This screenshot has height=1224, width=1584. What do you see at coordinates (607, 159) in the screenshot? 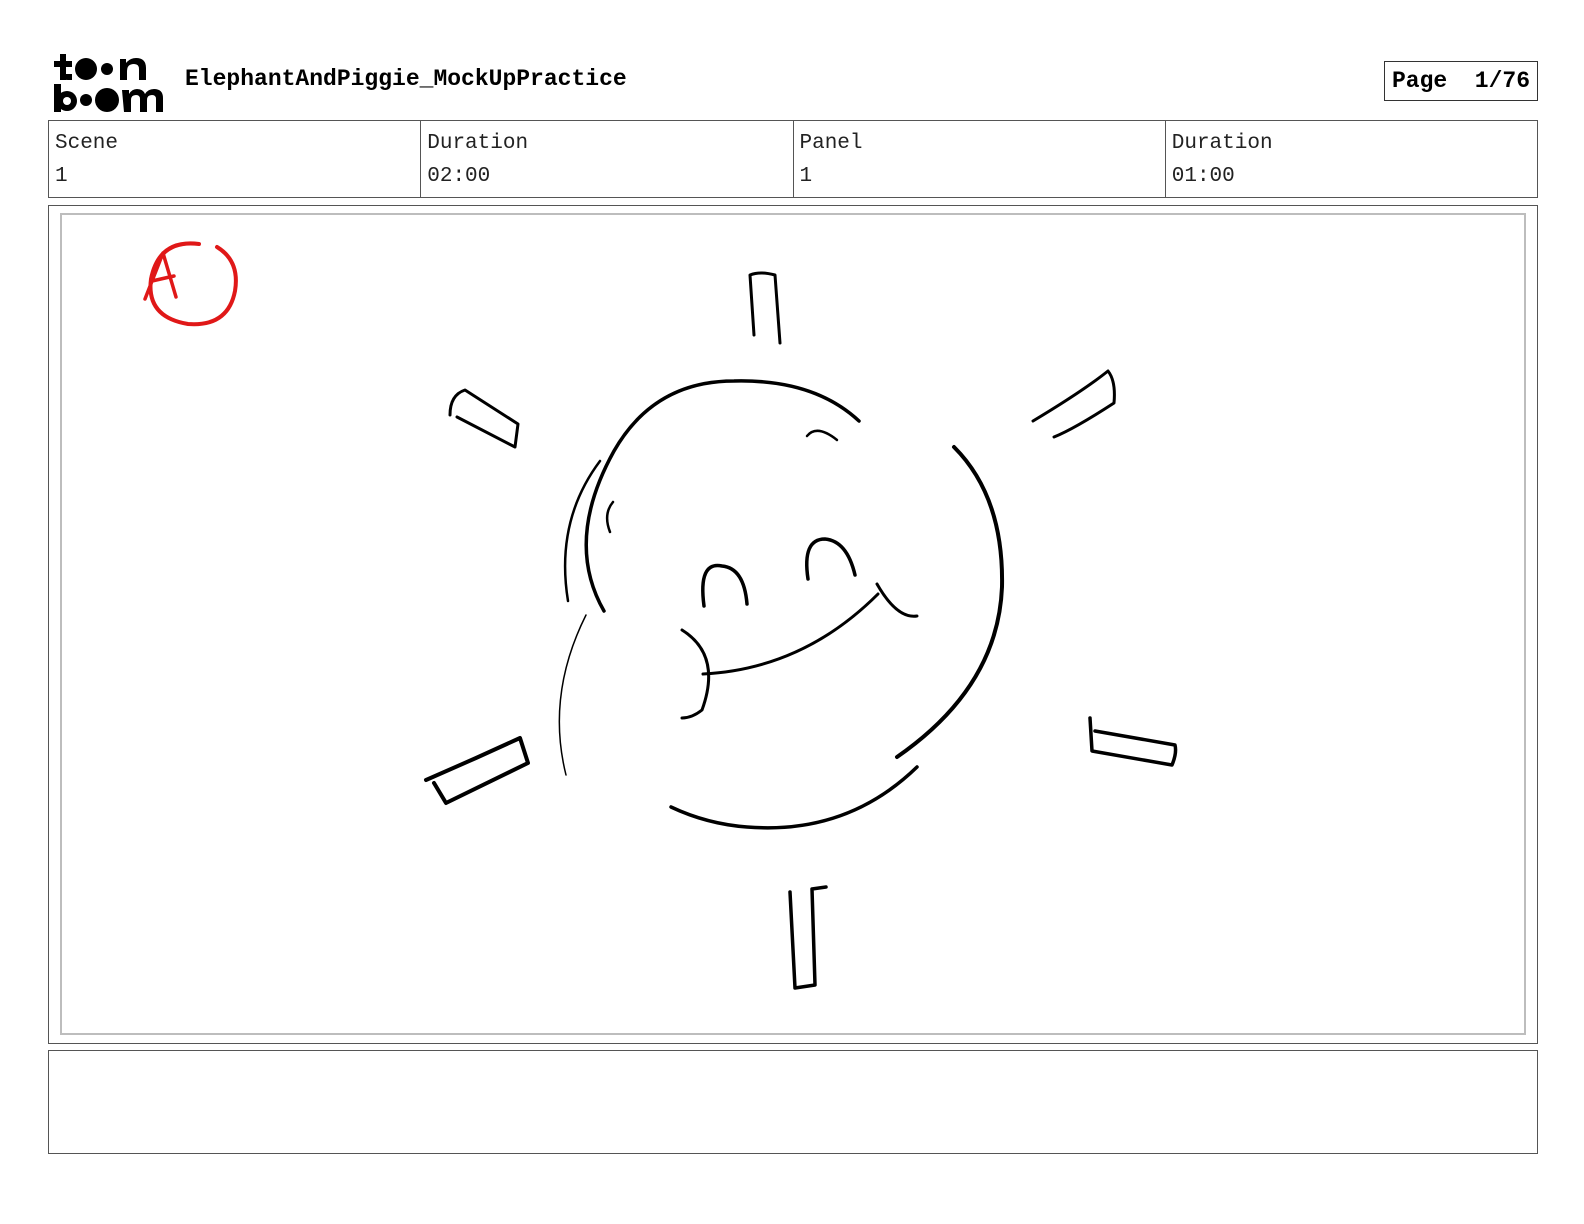
I see `scene-duration-cell: Duration 02:00` at bounding box center [607, 159].